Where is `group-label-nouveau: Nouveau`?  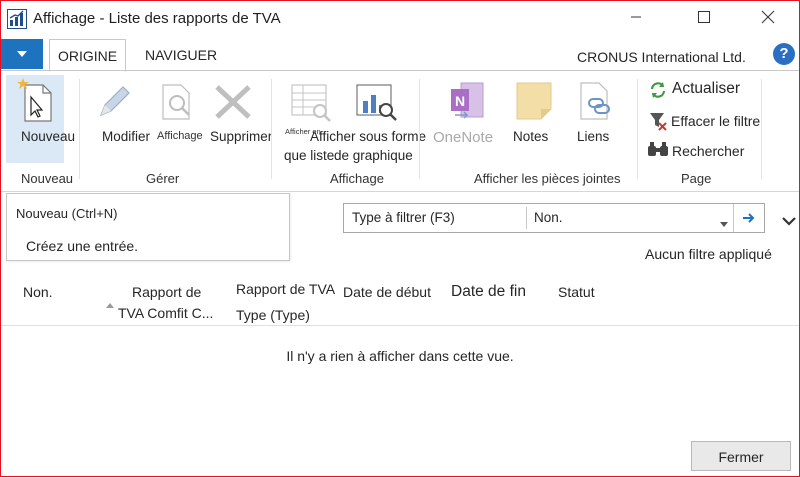 group-label-nouveau: Nouveau is located at coordinates (47, 178).